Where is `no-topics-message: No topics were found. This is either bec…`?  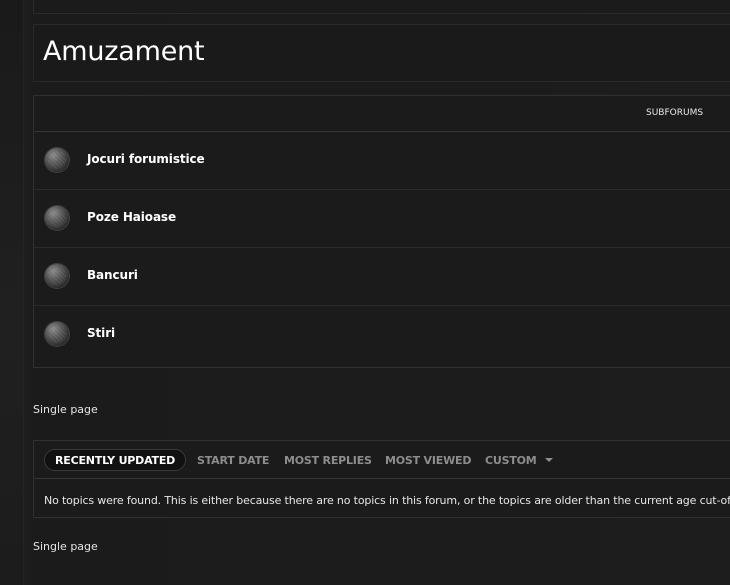
no-topics-message: No topics were found. This is either bec… is located at coordinates (387, 500).